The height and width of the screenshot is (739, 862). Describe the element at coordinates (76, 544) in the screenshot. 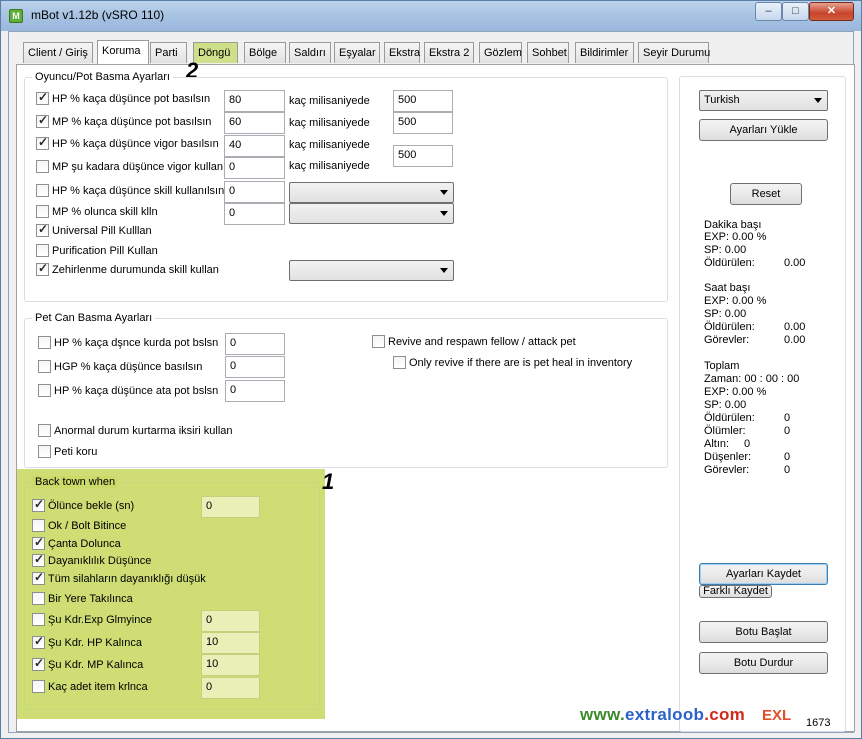

I see `bt-row-bag: Çanta Dolunca` at that location.